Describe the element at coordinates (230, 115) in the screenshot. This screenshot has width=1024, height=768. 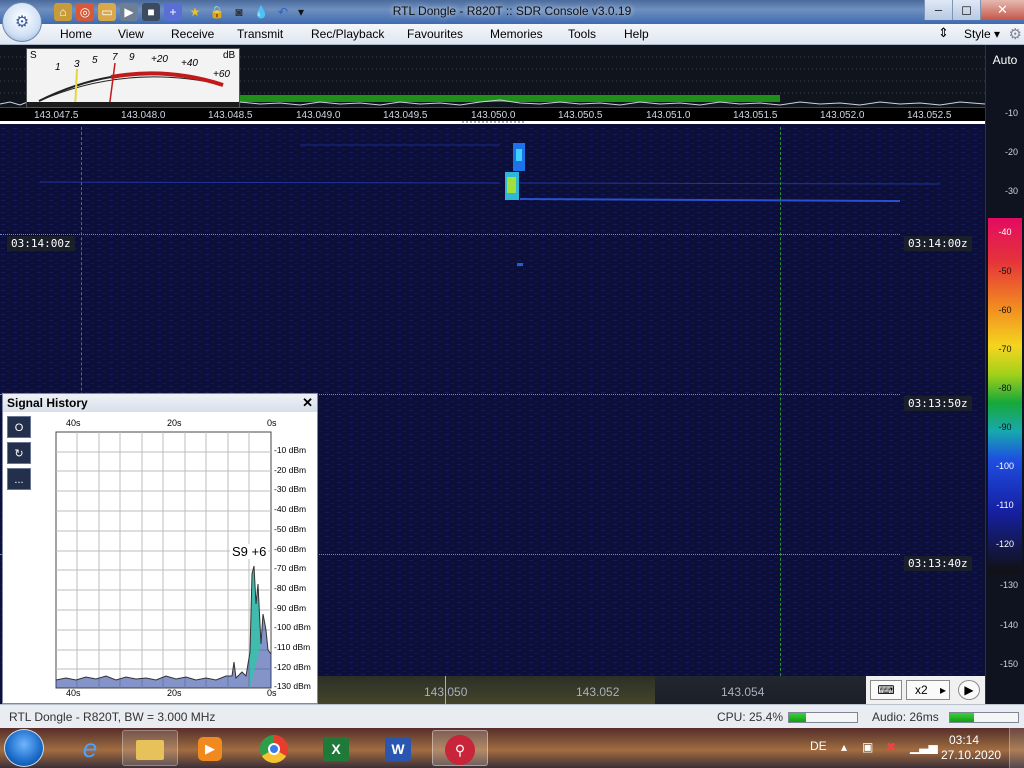
I see `freq-label: 143.048.5` at that location.